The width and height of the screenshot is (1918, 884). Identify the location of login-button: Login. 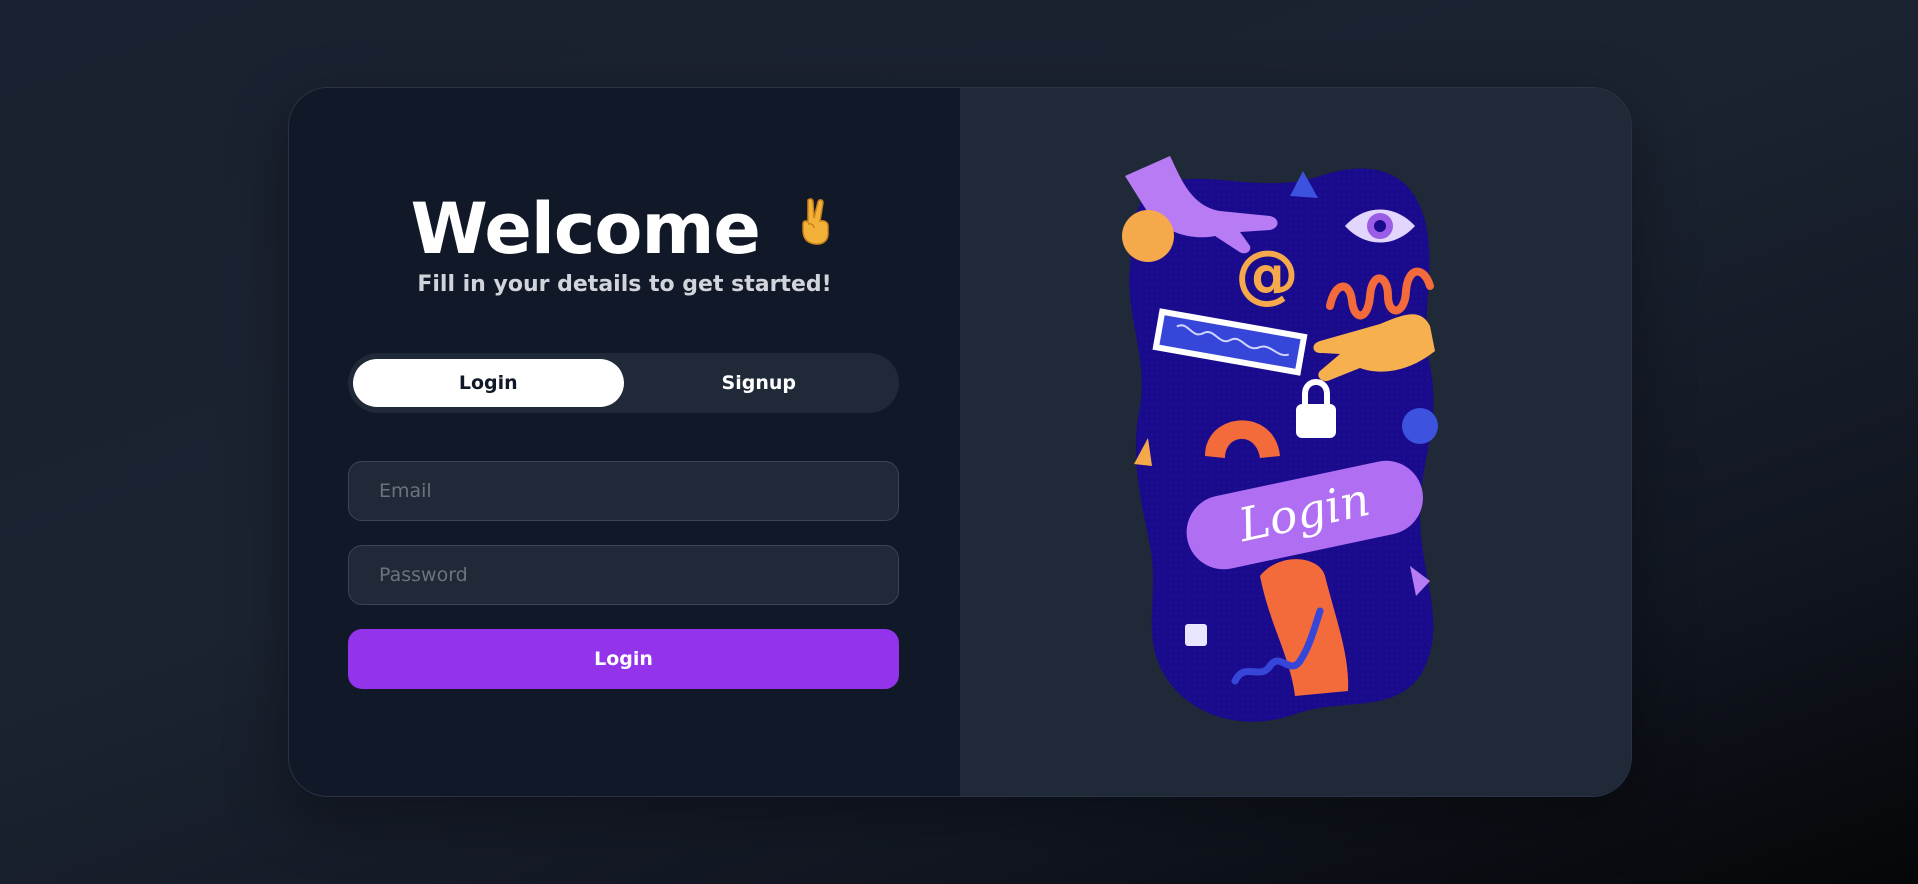
(623, 659).